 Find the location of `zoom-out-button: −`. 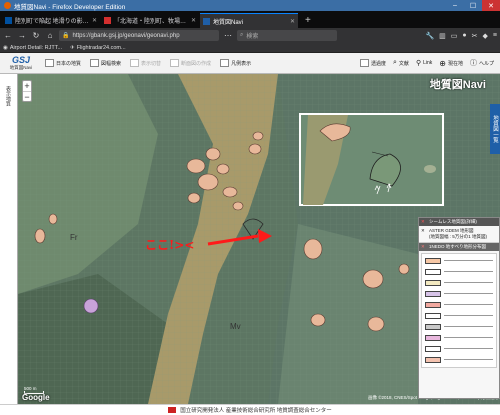

zoom-out-button: − is located at coordinates (27, 96).